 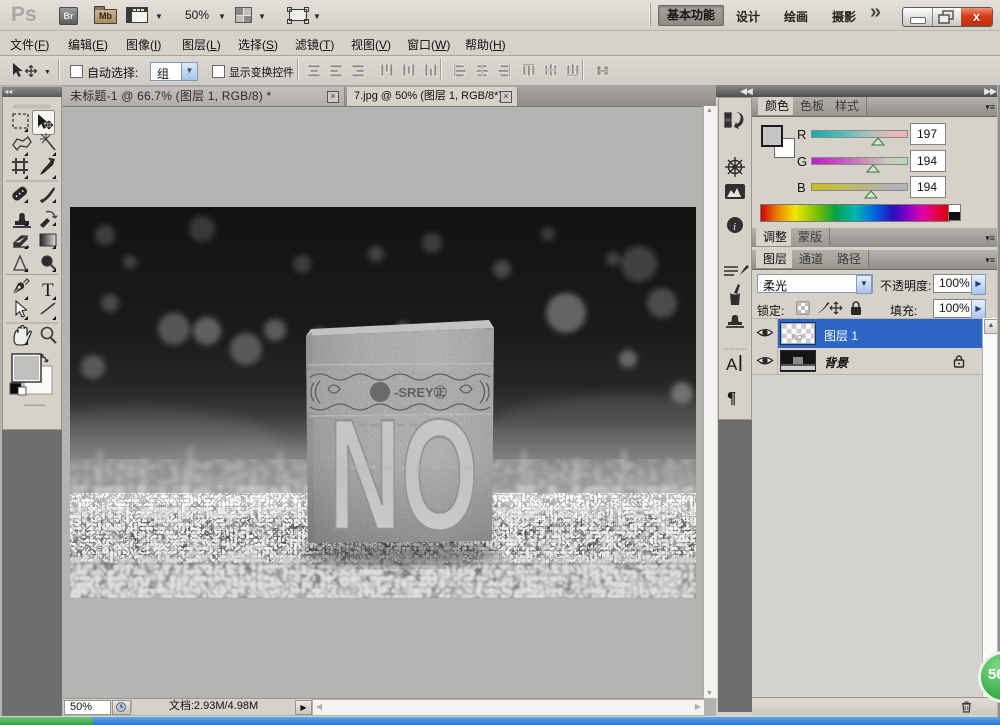 I want to click on svg-text: A, so click(x=732, y=364).